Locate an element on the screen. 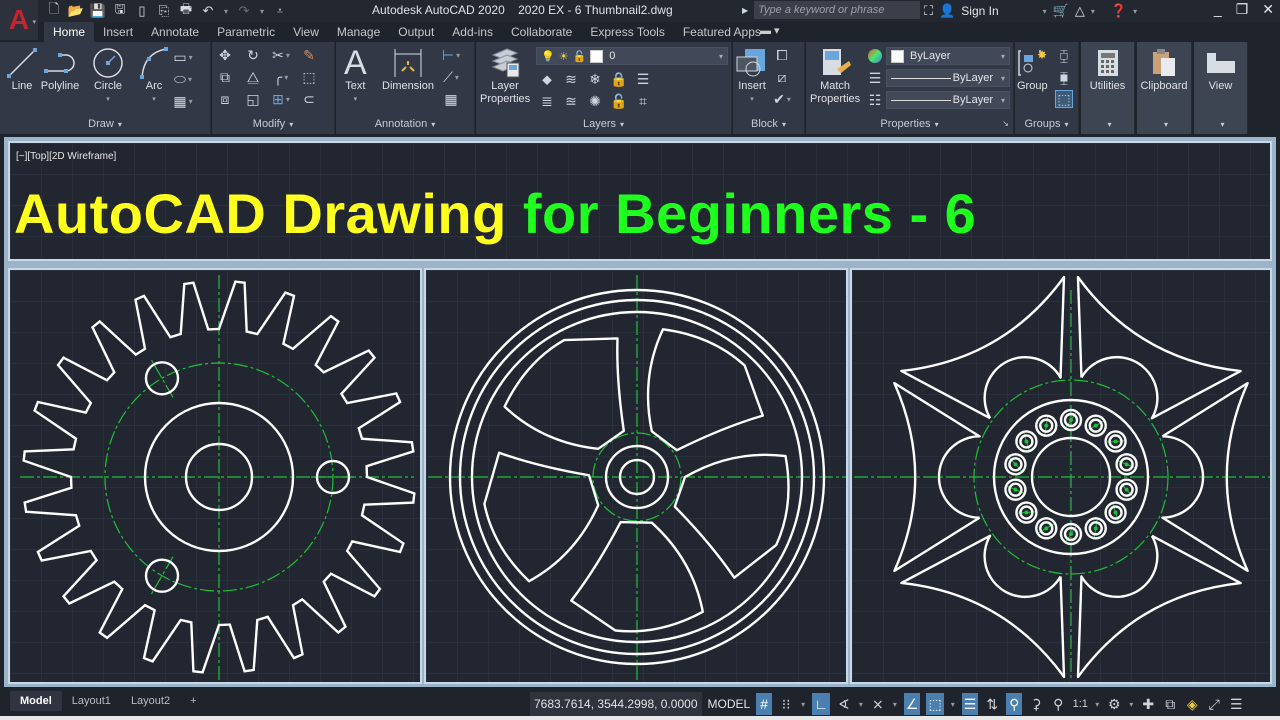 This screenshot has width=1280, height=720. leader-icon: ⟋ is located at coordinates (451, 77).